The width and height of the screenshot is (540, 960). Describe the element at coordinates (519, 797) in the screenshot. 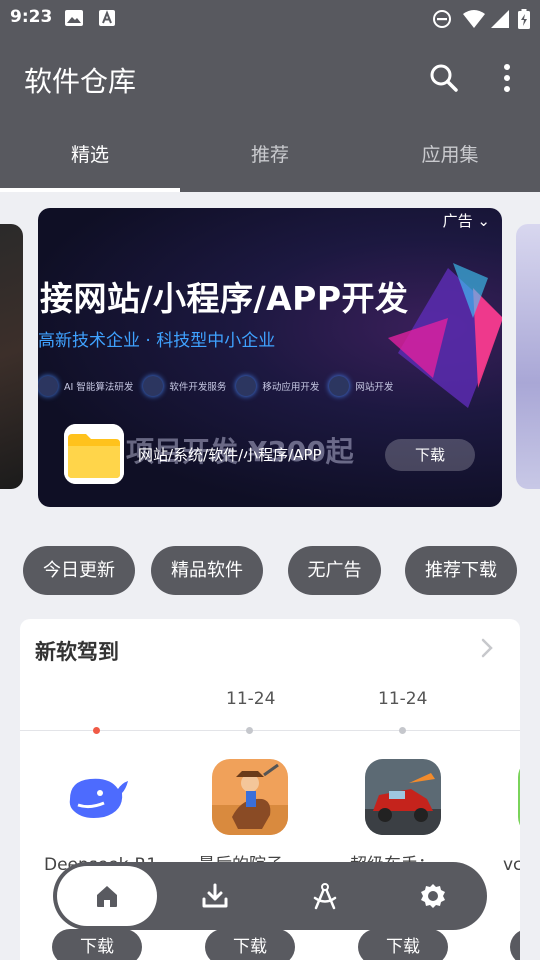

I see `app-icon-partial` at that location.